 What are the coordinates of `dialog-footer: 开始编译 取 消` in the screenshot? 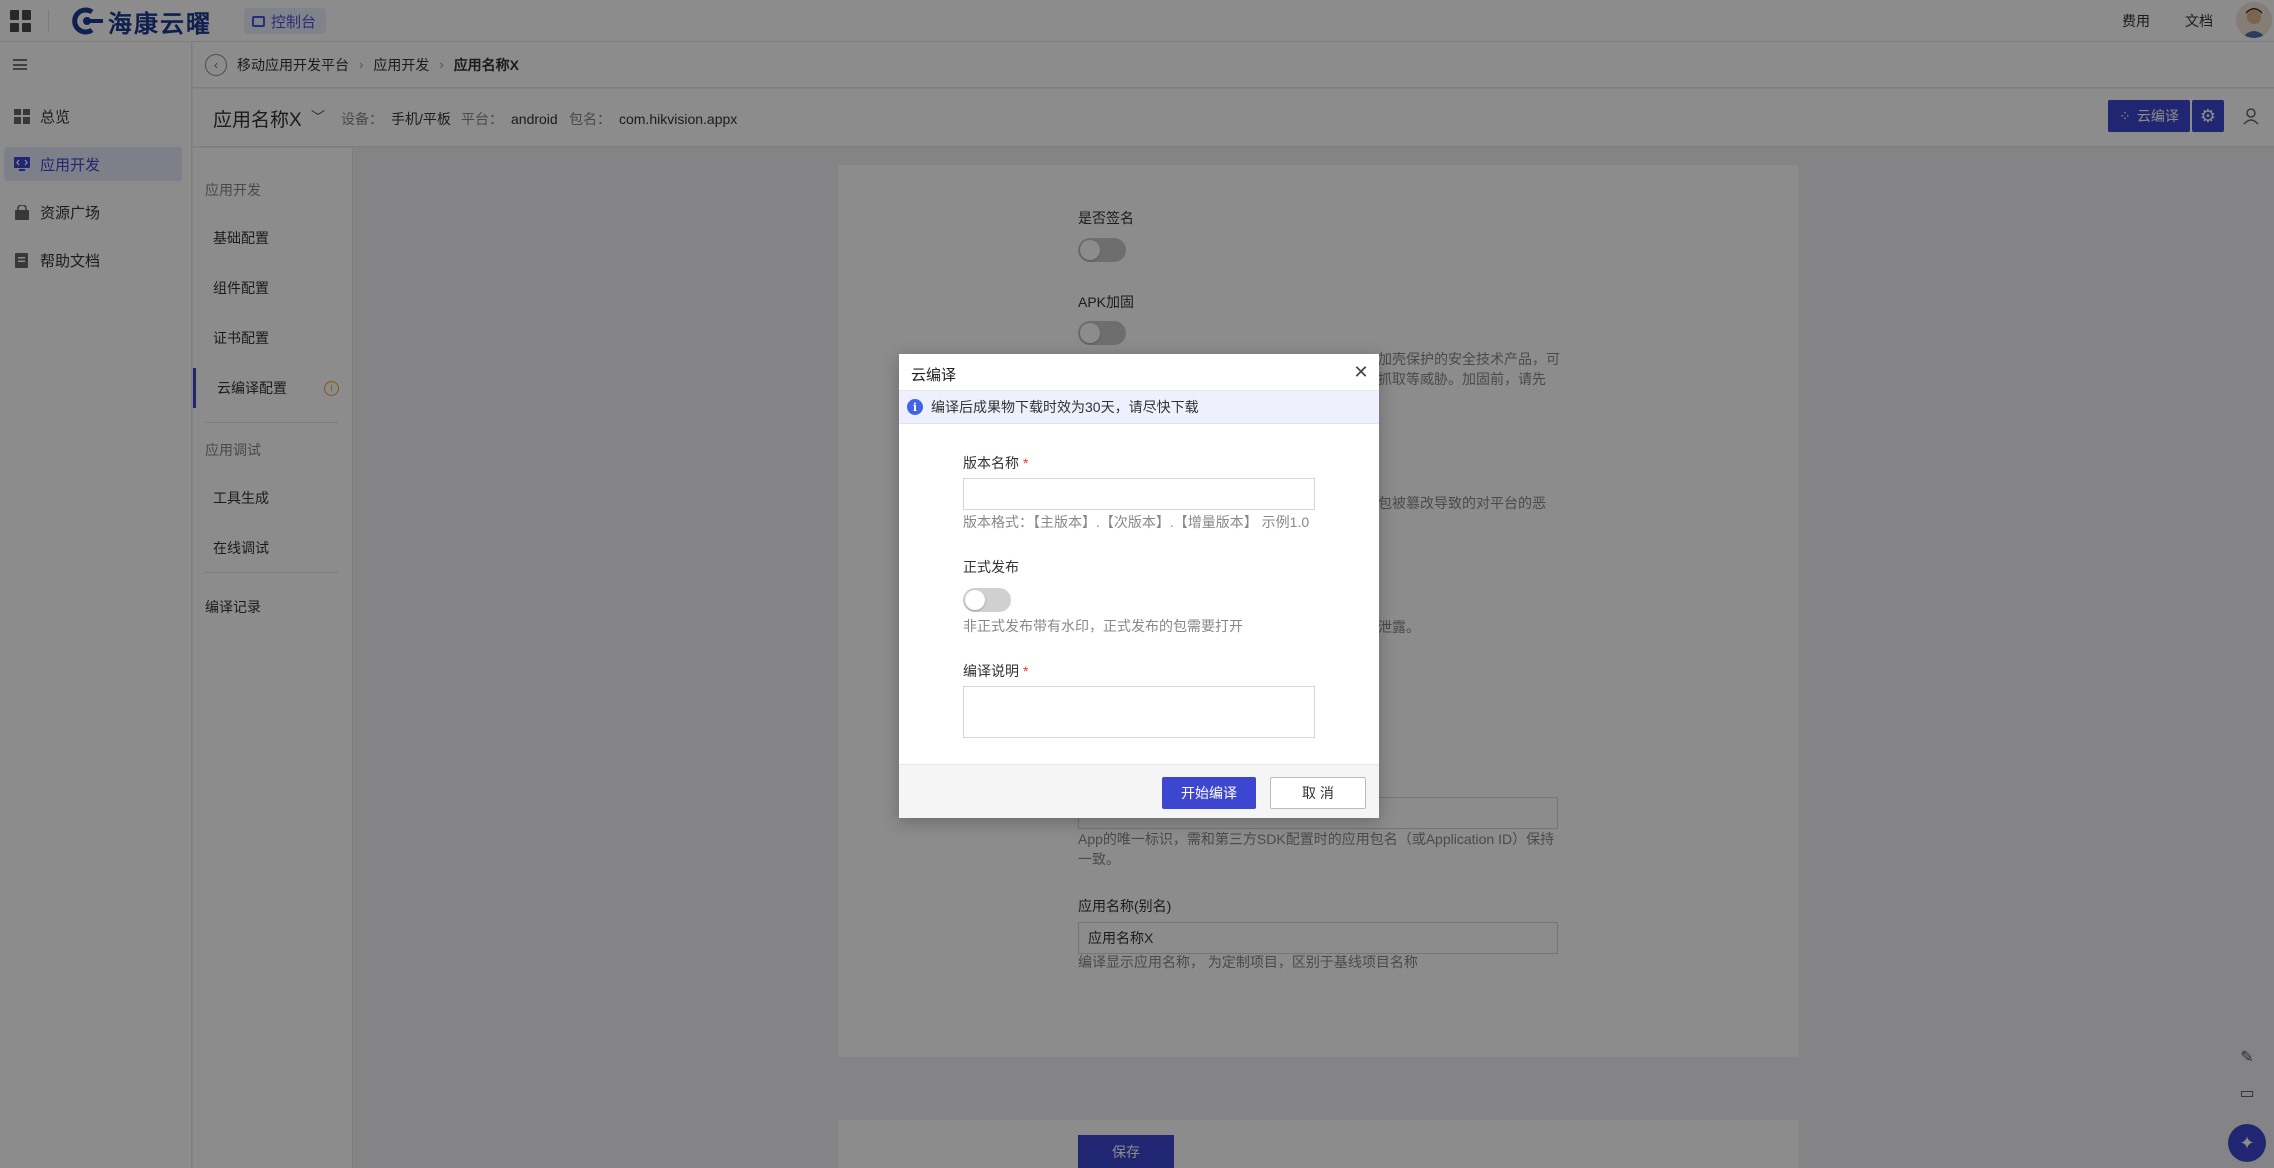 It's located at (1139, 791).